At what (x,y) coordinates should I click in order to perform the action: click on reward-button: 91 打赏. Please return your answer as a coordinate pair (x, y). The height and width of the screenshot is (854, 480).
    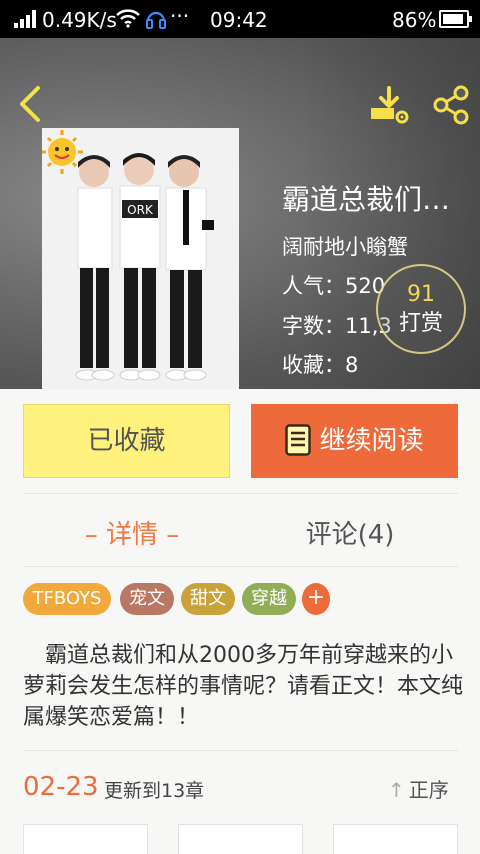
    Looking at the image, I should click on (421, 309).